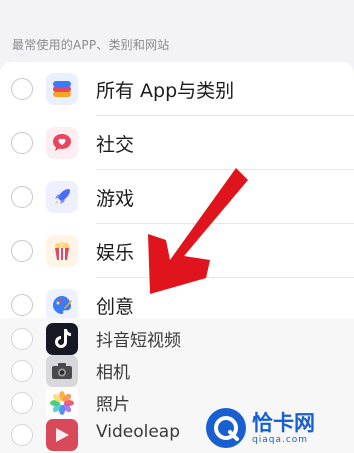 The height and width of the screenshot is (453, 354). Describe the element at coordinates (138, 432) in the screenshot. I see `row-label: Videoleap` at that location.